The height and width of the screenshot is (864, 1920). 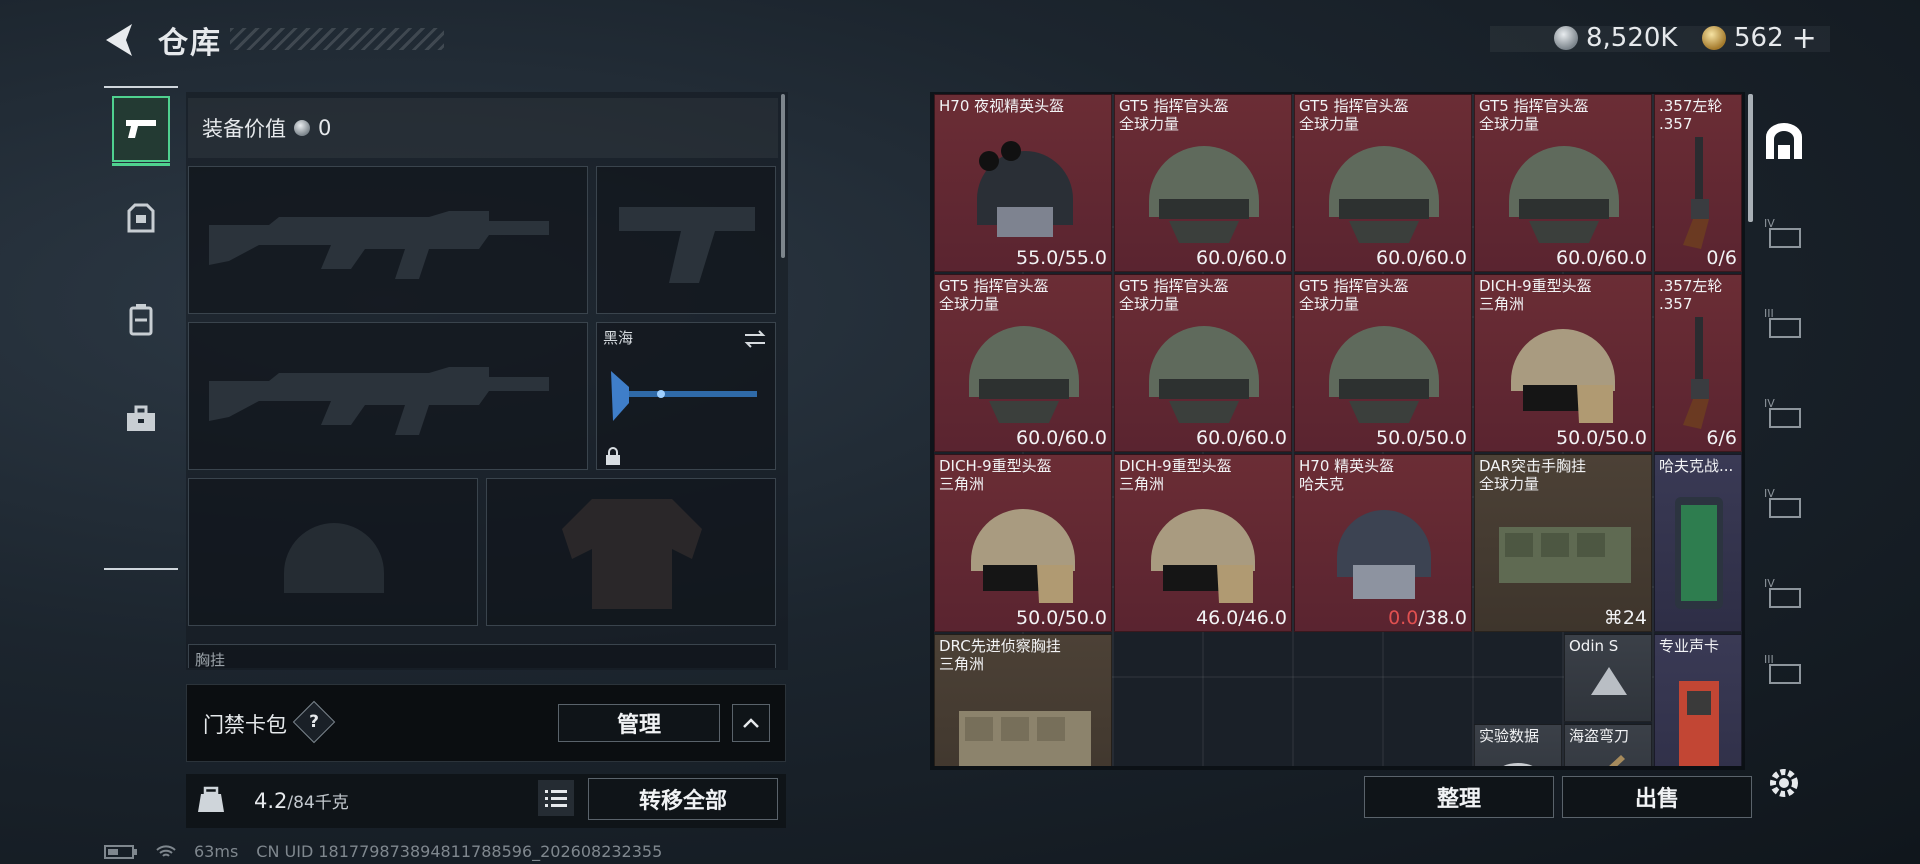 What do you see at coordinates (1698, 700) in the screenshot?
I see `item-pro-sound-card: 专业声卡` at bounding box center [1698, 700].